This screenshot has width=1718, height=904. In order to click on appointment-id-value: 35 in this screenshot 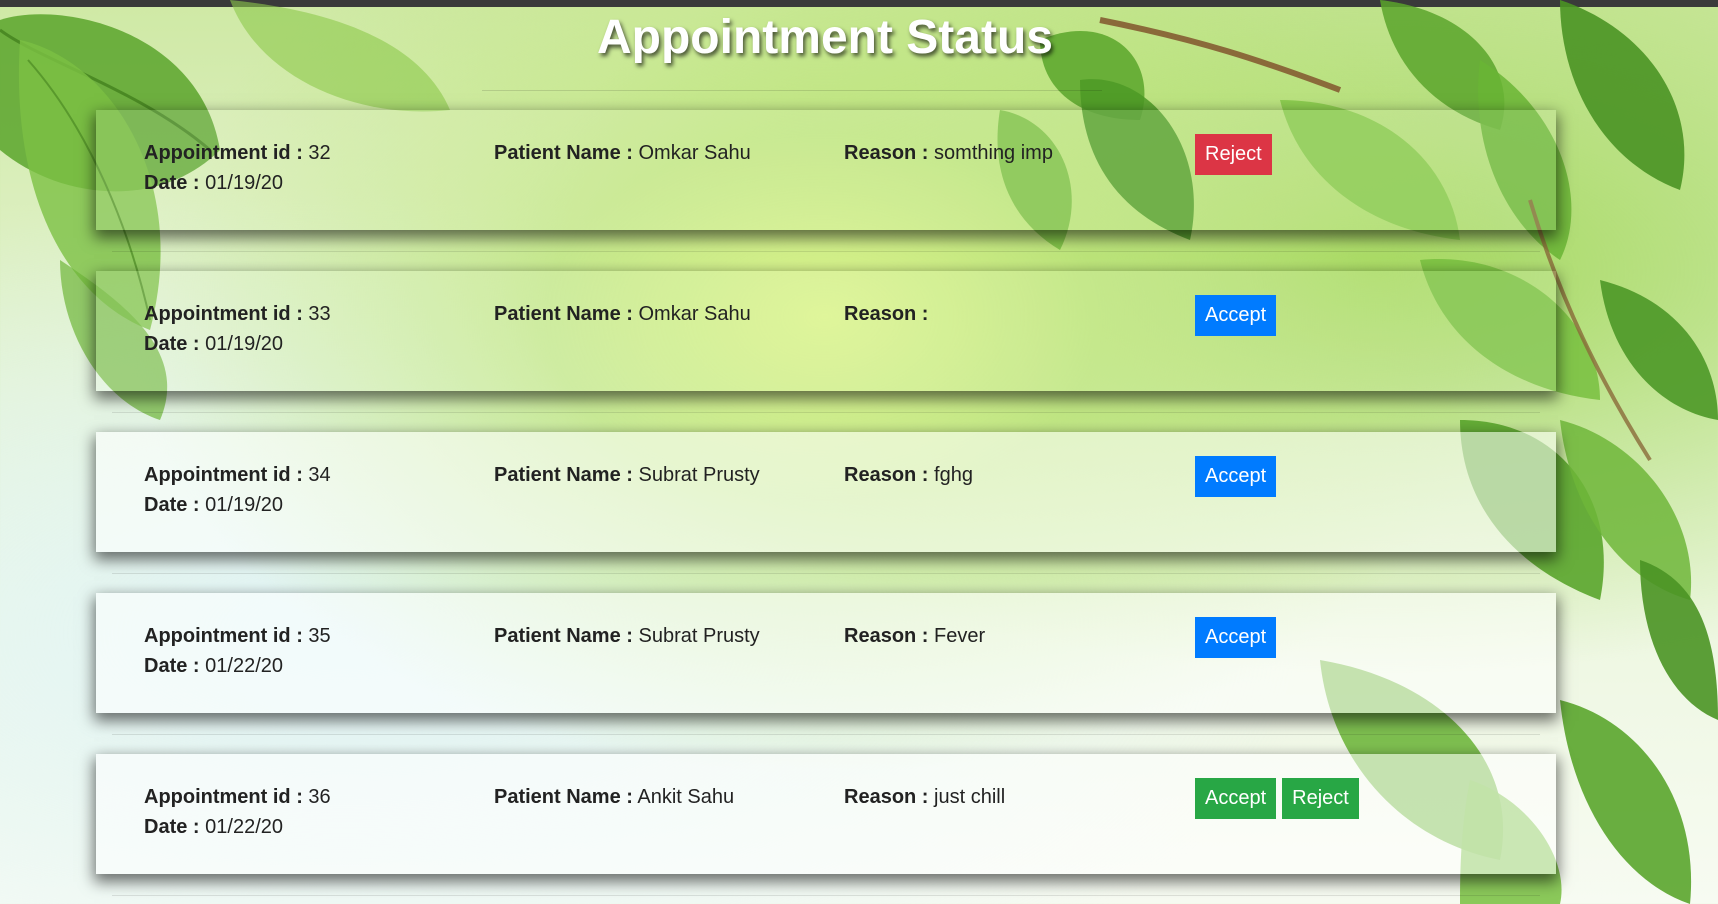, I will do `click(319, 636)`.